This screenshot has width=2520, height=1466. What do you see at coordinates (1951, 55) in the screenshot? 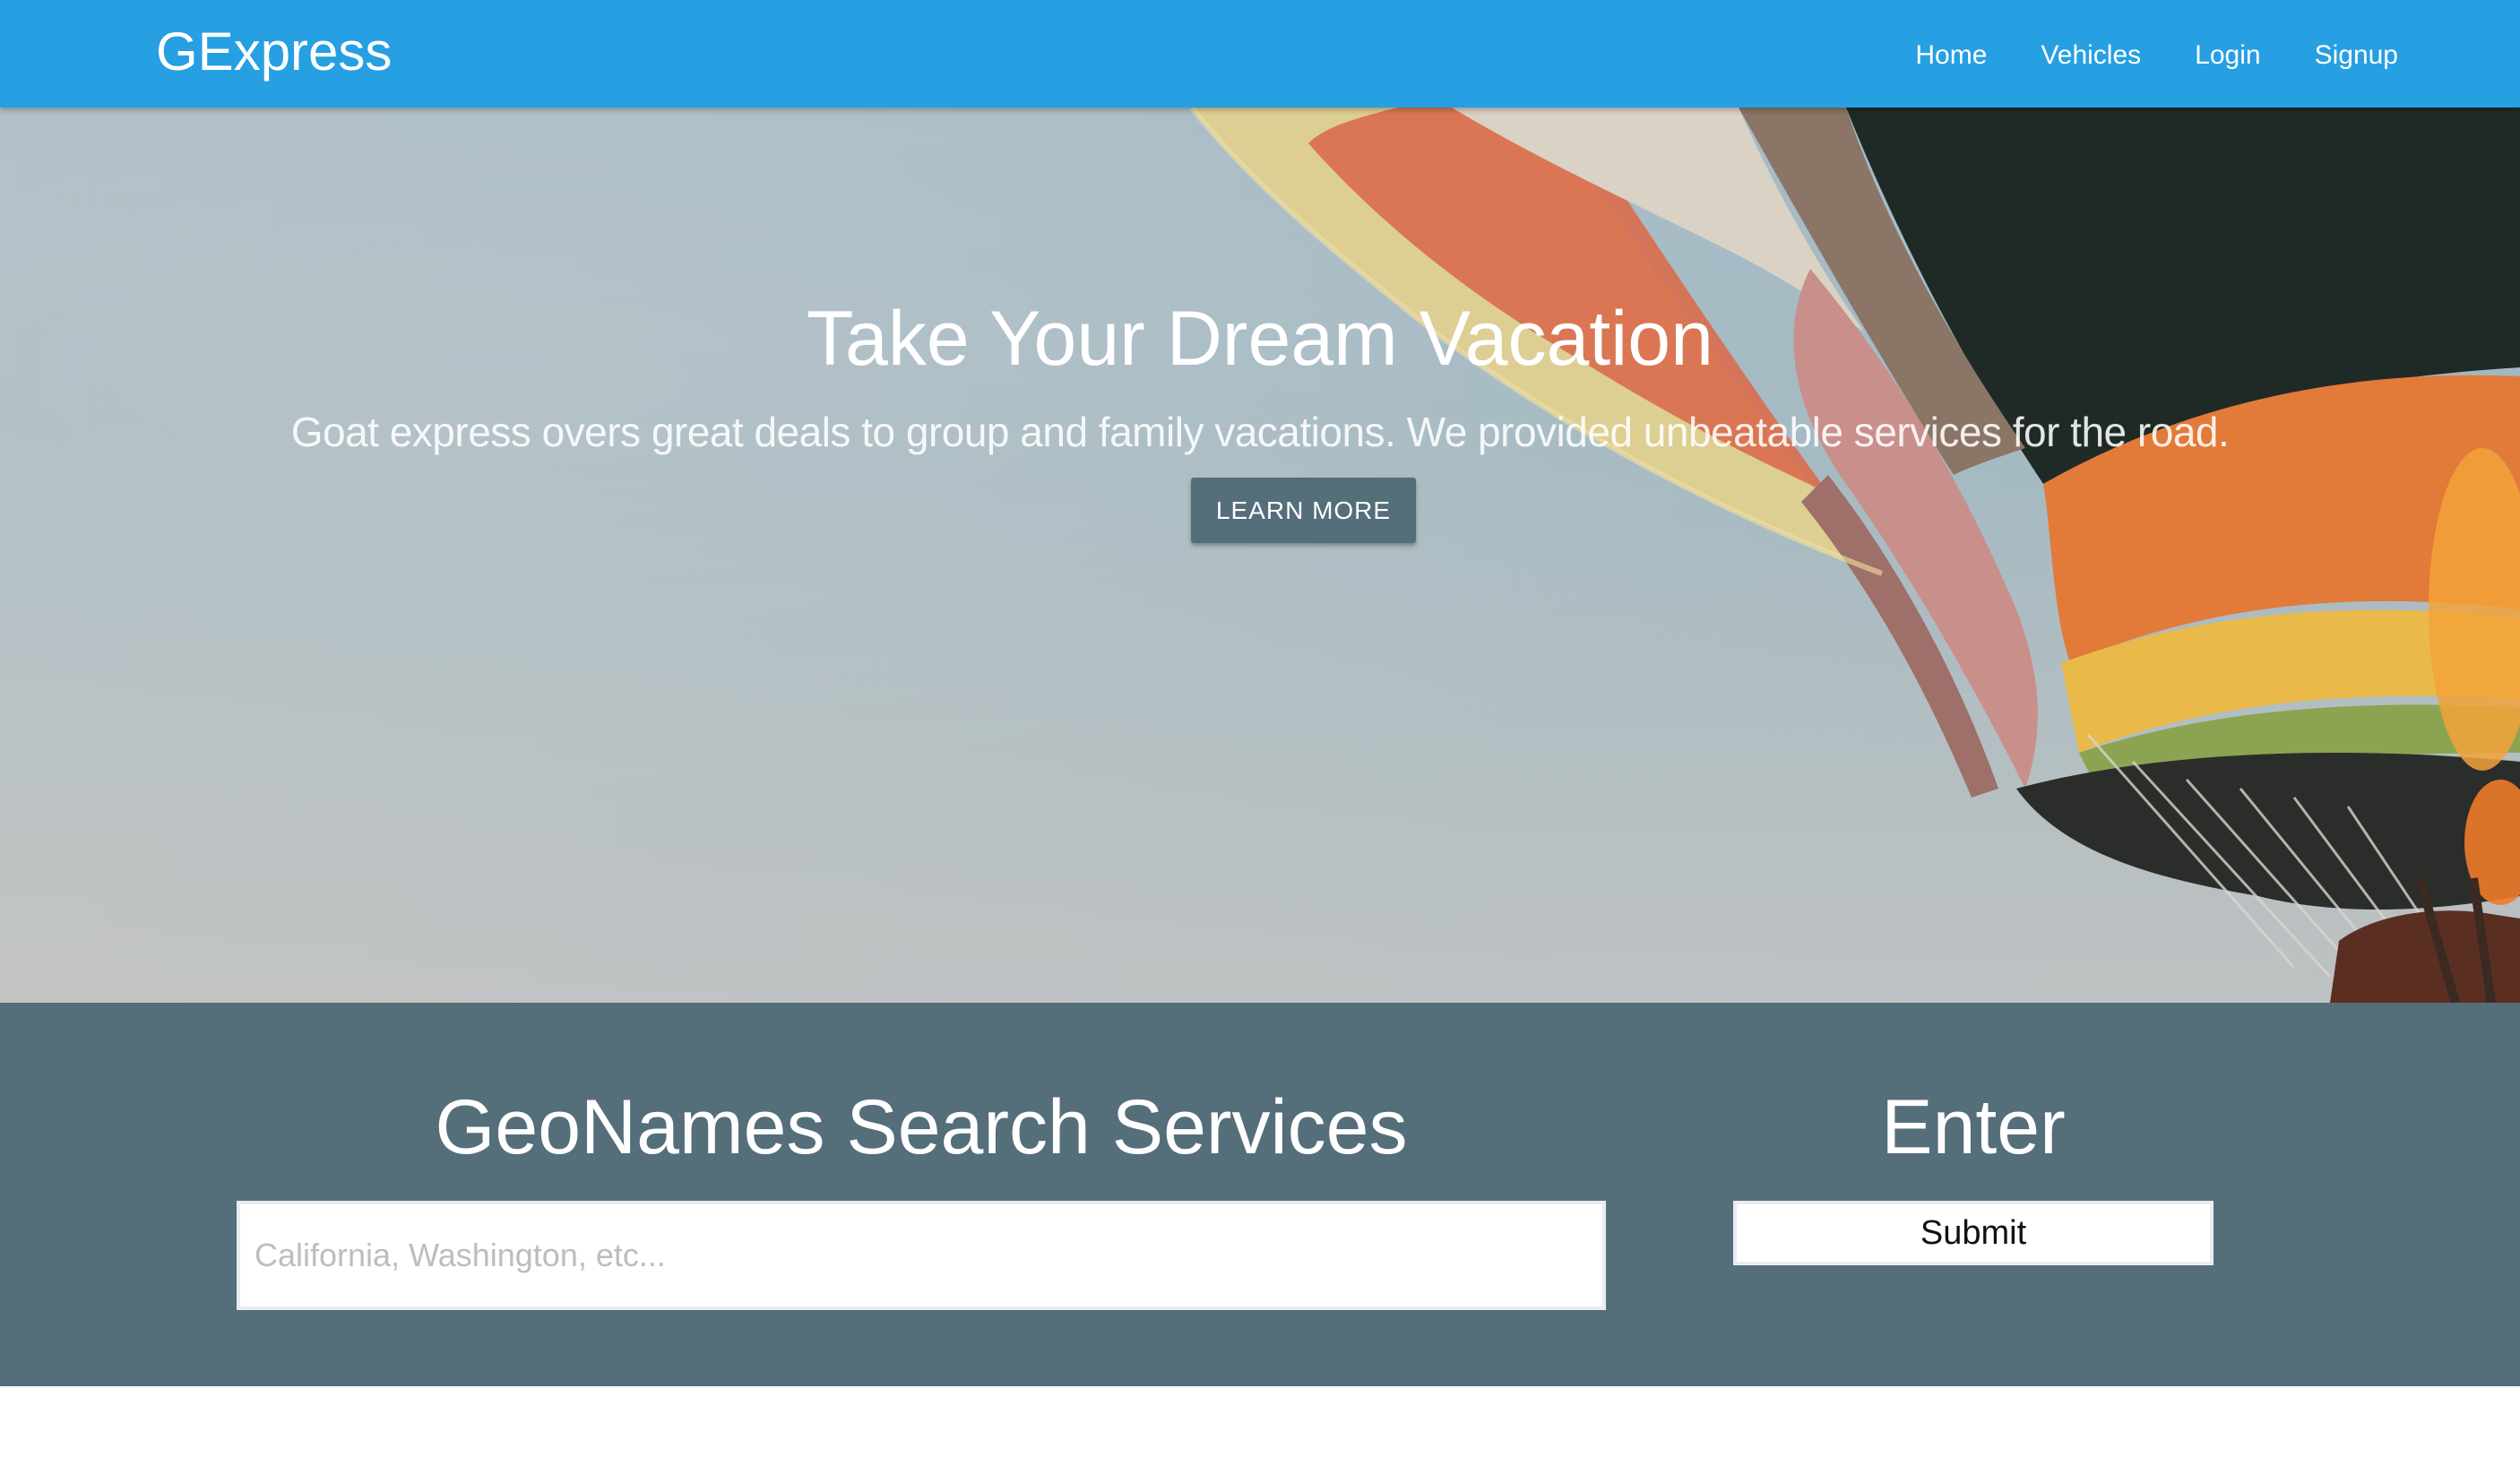
I see `nav-link-home: Home` at bounding box center [1951, 55].